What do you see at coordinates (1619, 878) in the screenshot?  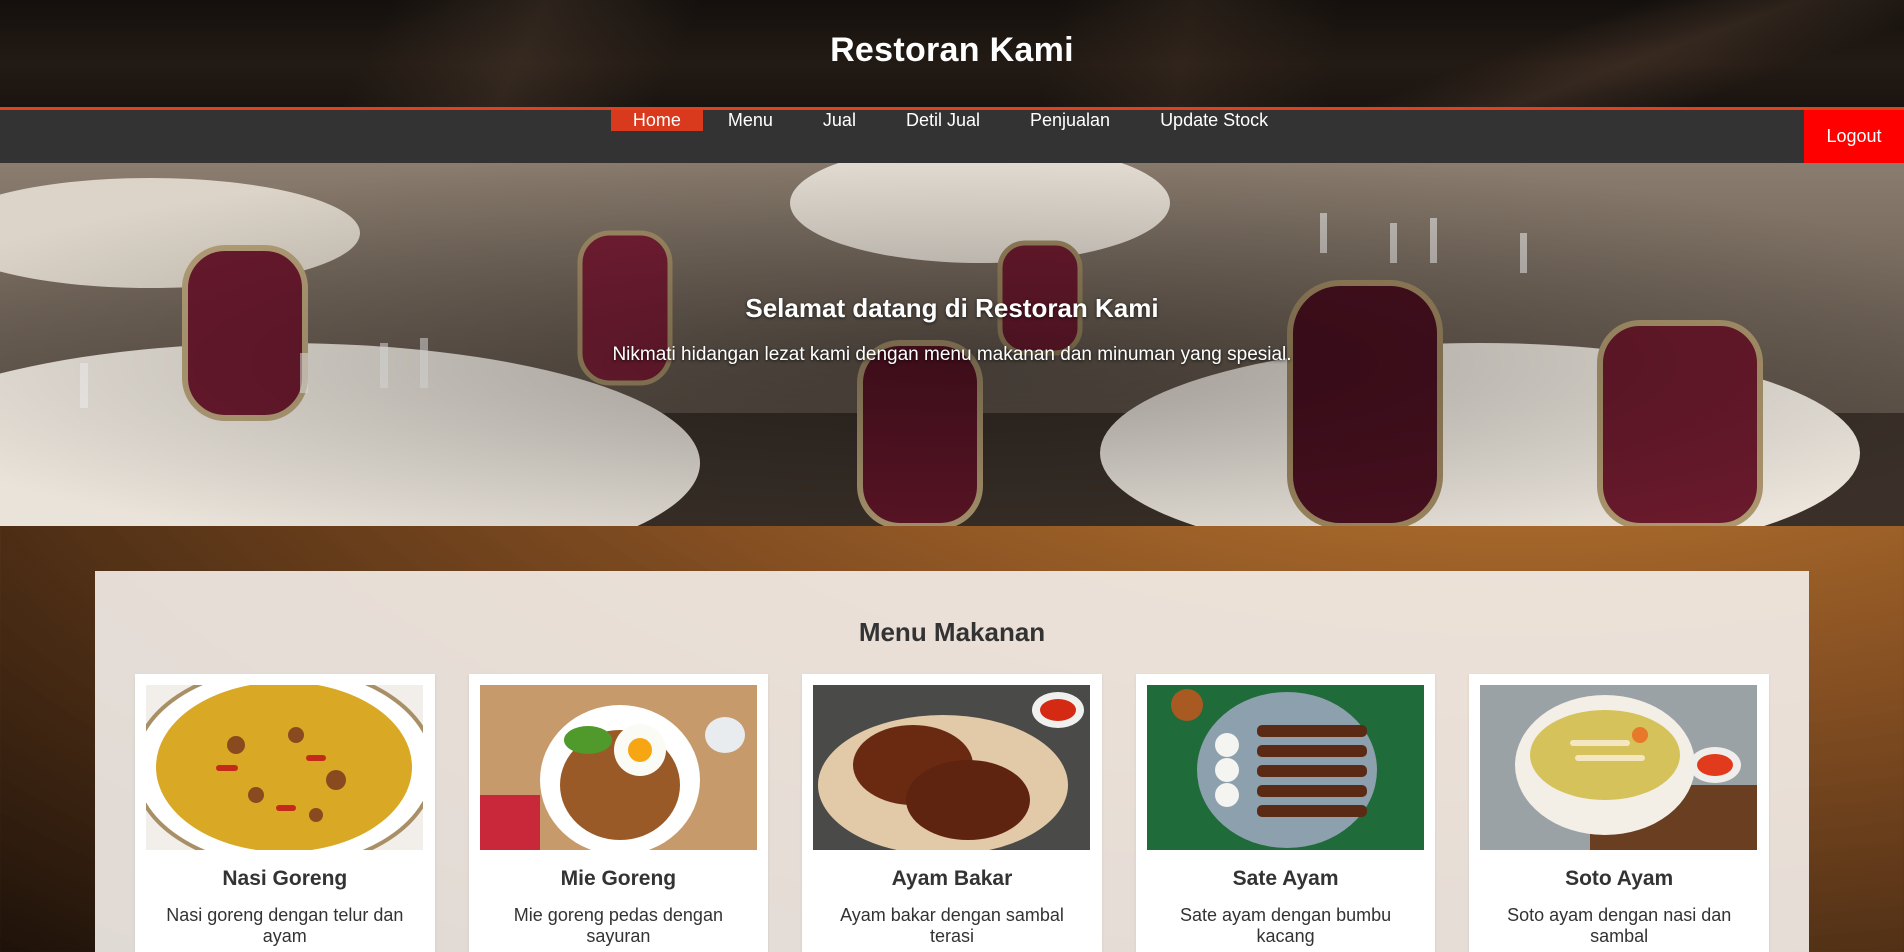 I see `menu-item-name: Soto Ayam` at bounding box center [1619, 878].